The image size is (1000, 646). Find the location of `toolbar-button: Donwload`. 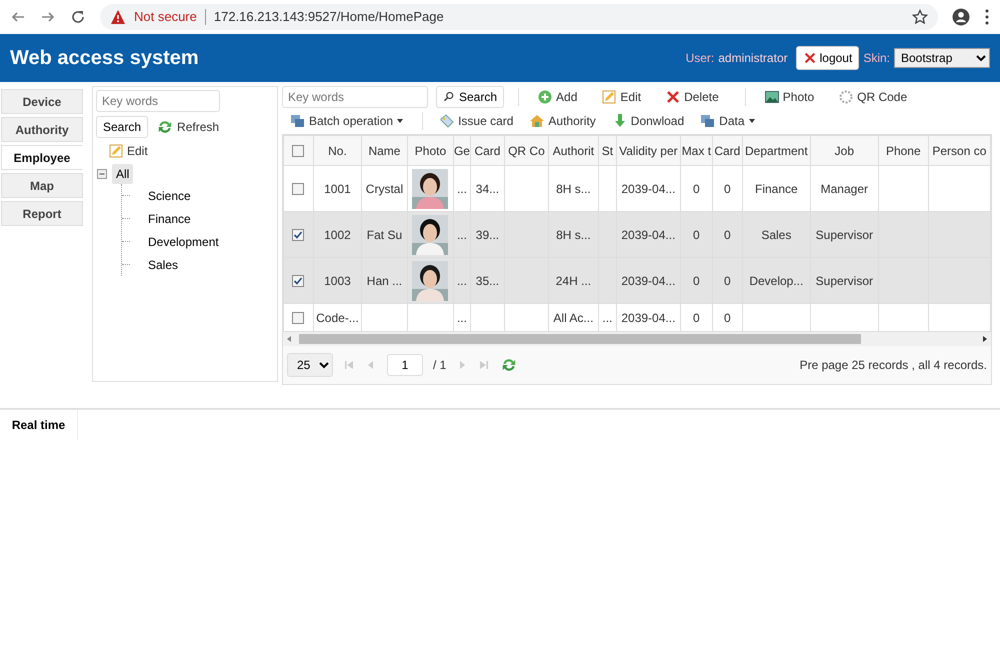

toolbar-button: Donwload is located at coordinates (648, 121).